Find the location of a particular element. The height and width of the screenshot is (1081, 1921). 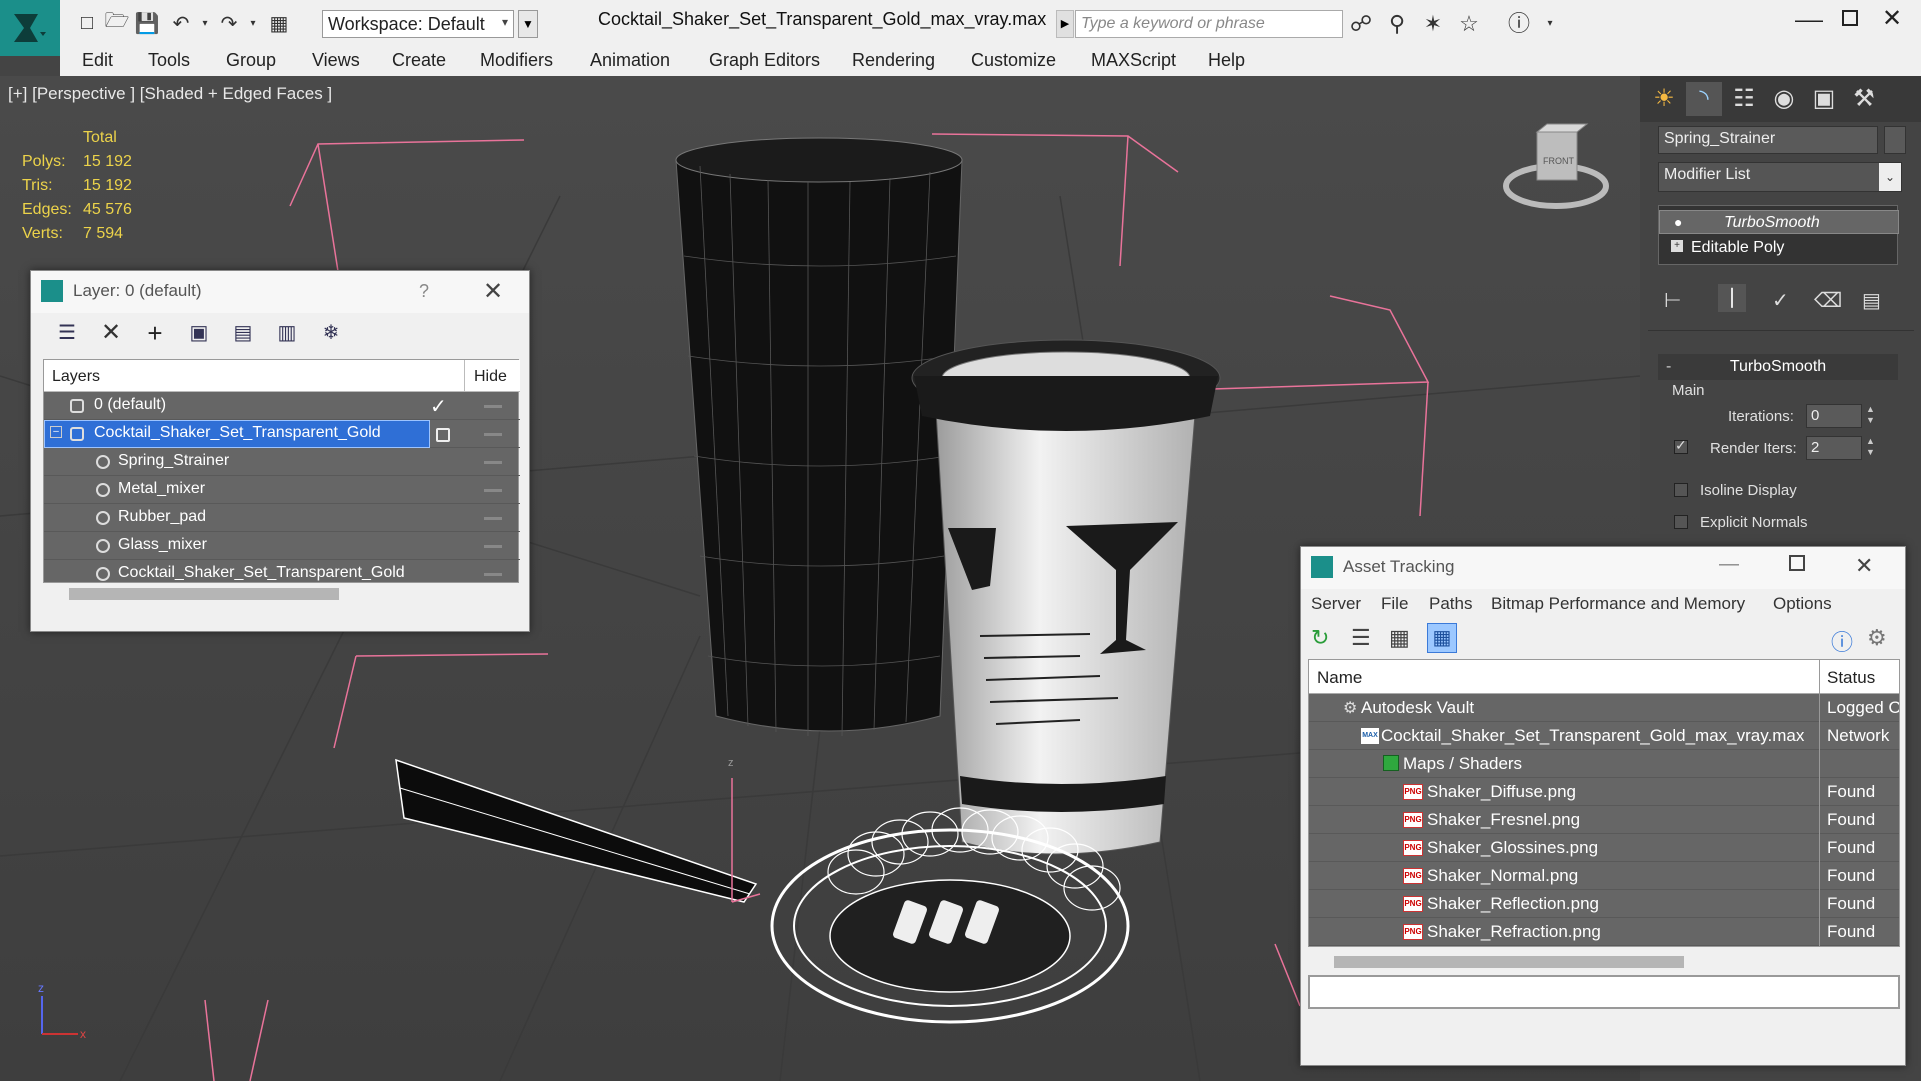

lightbulb-icon: ● is located at coordinates (1678, 222).